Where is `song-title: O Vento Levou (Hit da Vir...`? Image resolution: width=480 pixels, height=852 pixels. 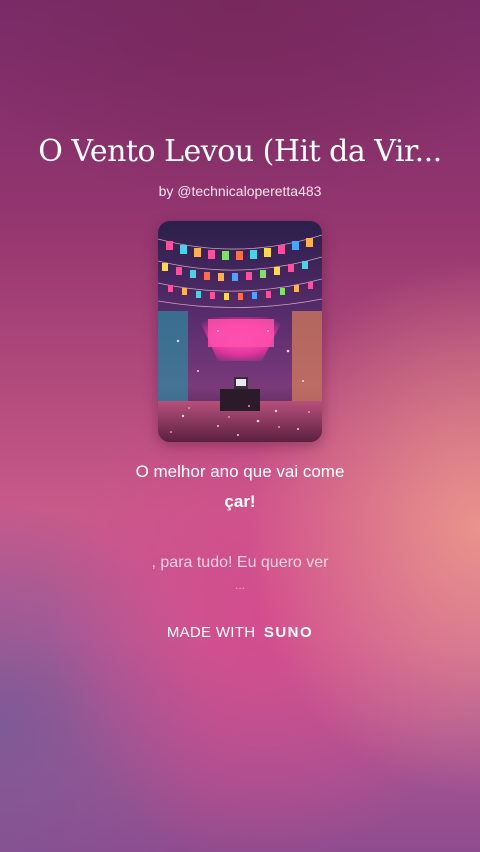 song-title: O Vento Levou (Hit da Vir... is located at coordinates (240, 151).